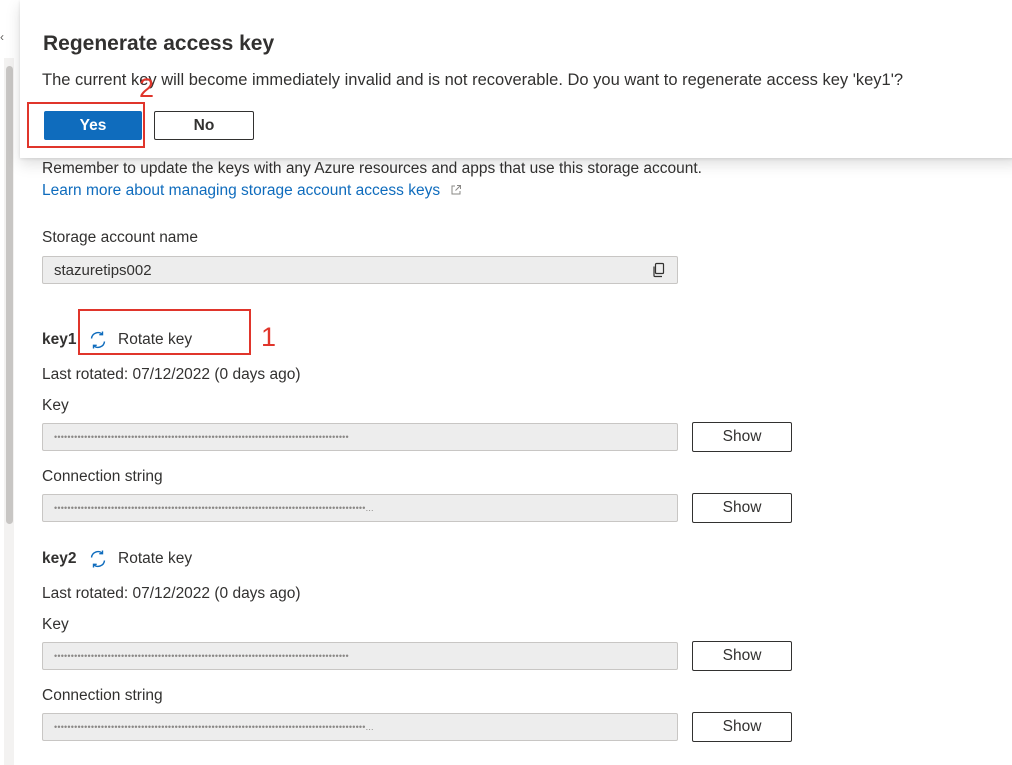 This screenshot has height=765, width=1012. What do you see at coordinates (59, 558) in the screenshot?
I see `key2-heading: key2` at bounding box center [59, 558].